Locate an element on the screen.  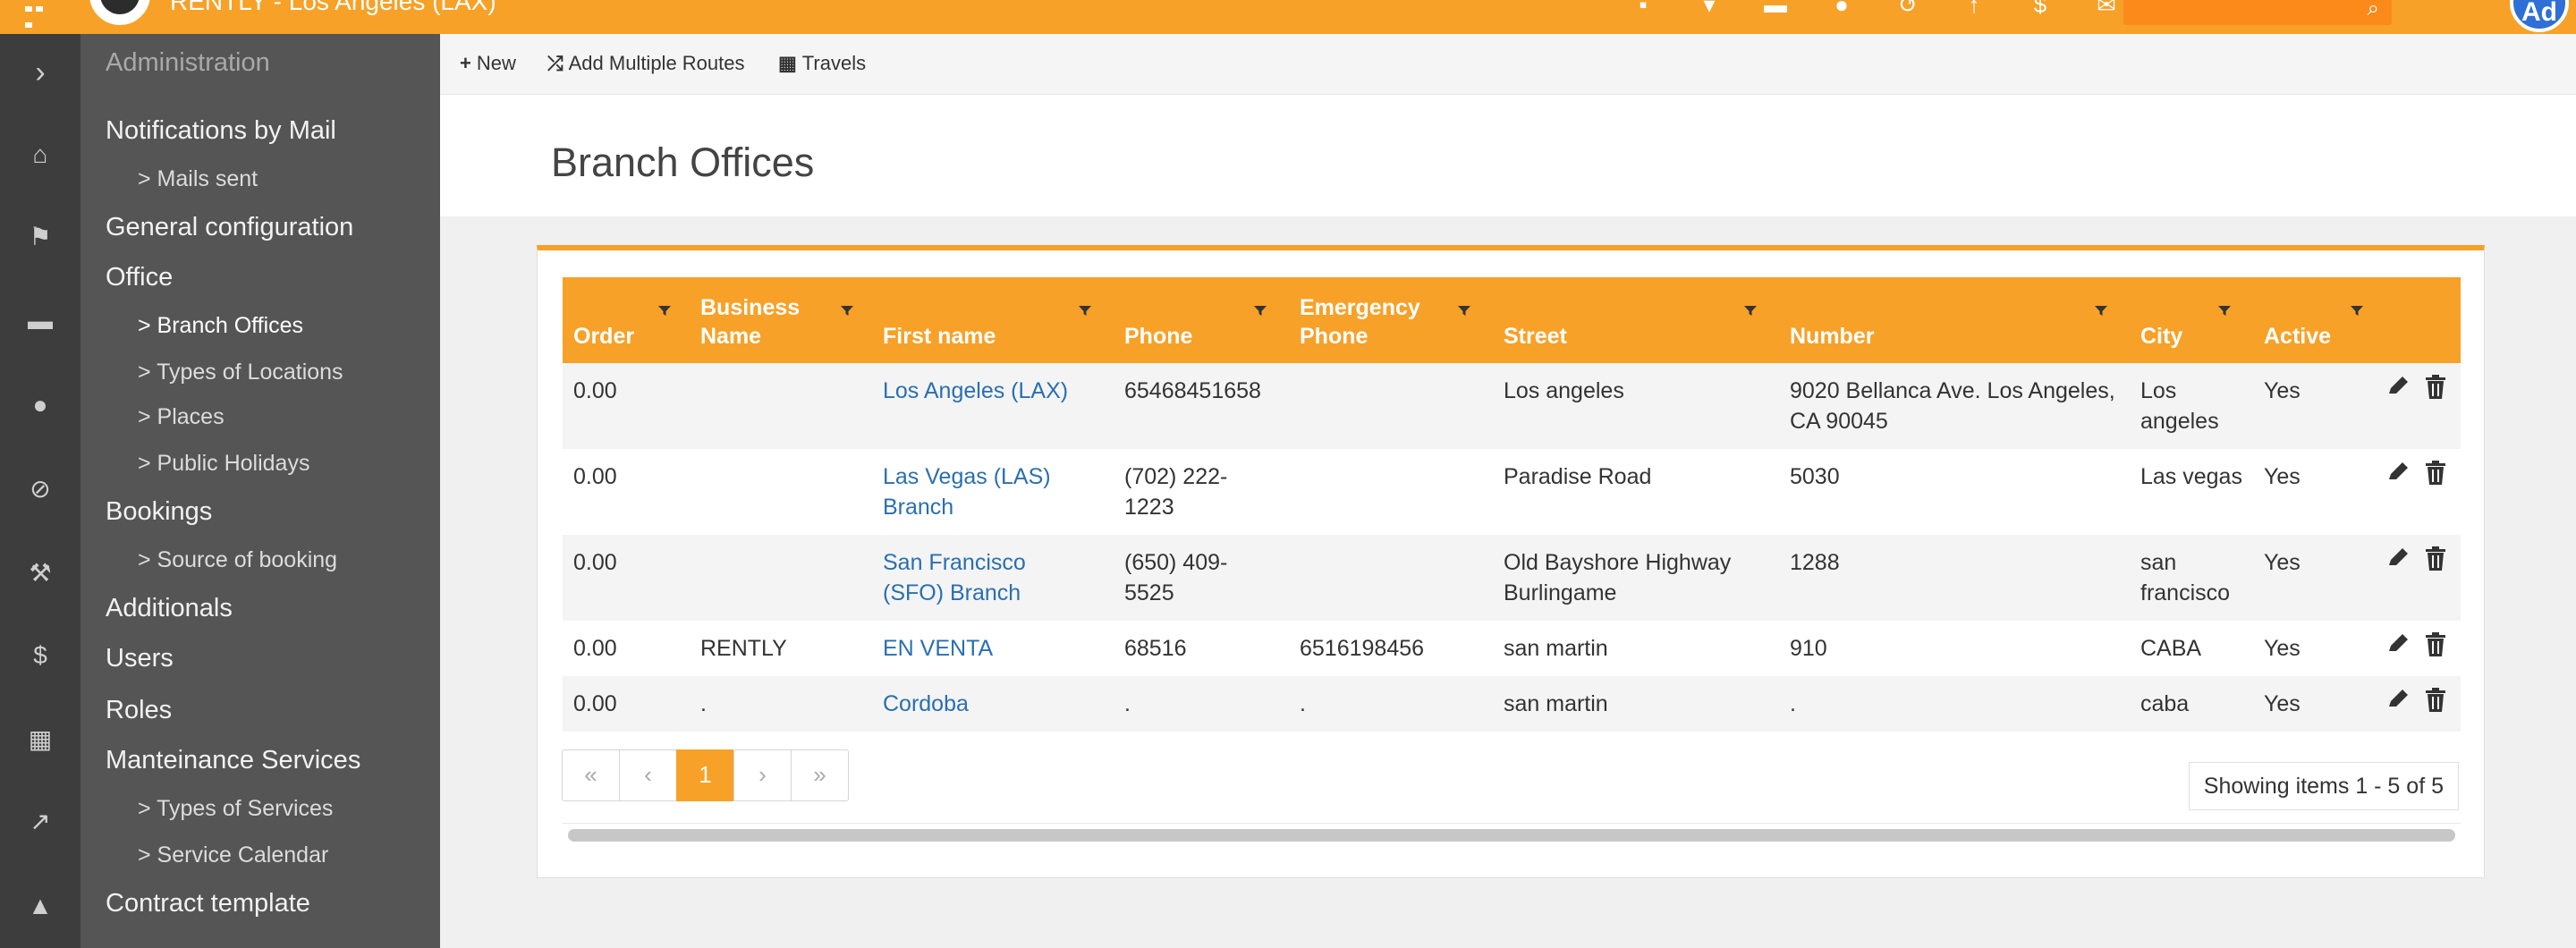
pager-last-button: » is located at coordinates (820, 775).